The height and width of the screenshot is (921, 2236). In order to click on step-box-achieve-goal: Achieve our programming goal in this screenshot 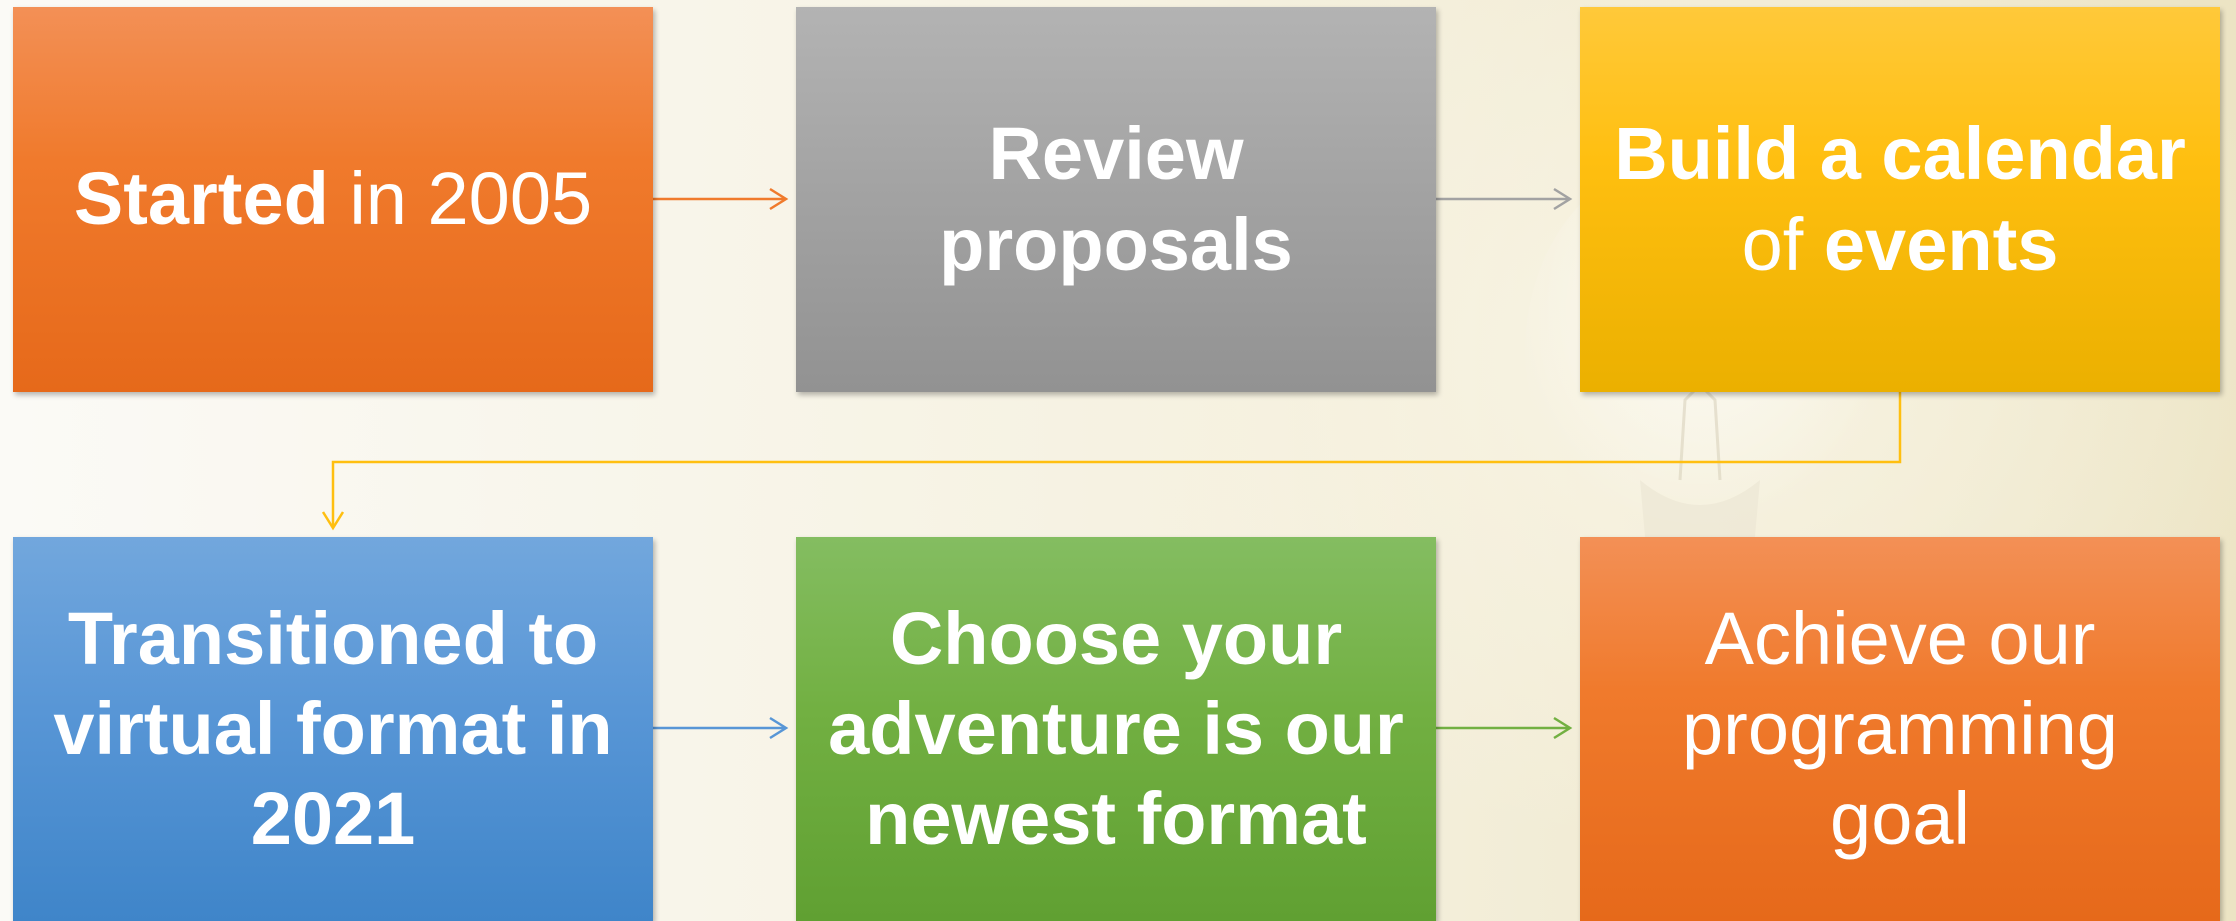, I will do `click(1900, 729)`.